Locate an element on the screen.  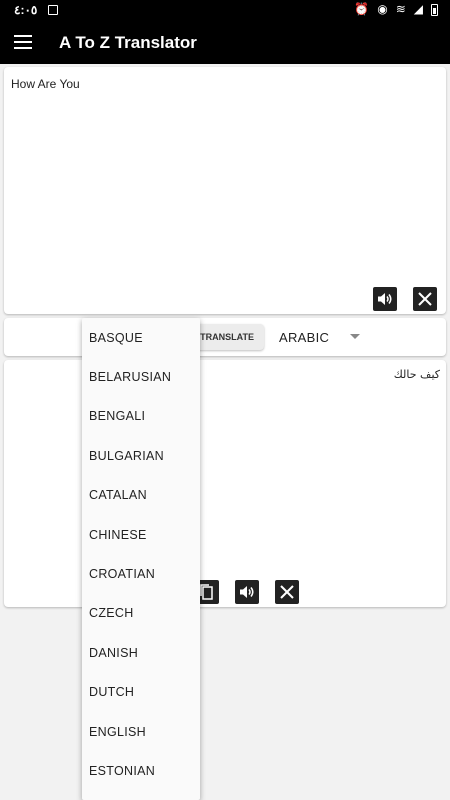
status-bar: ٤:٠٥ ⏰ ◉ ≋ ◢ is located at coordinates (225, 11).